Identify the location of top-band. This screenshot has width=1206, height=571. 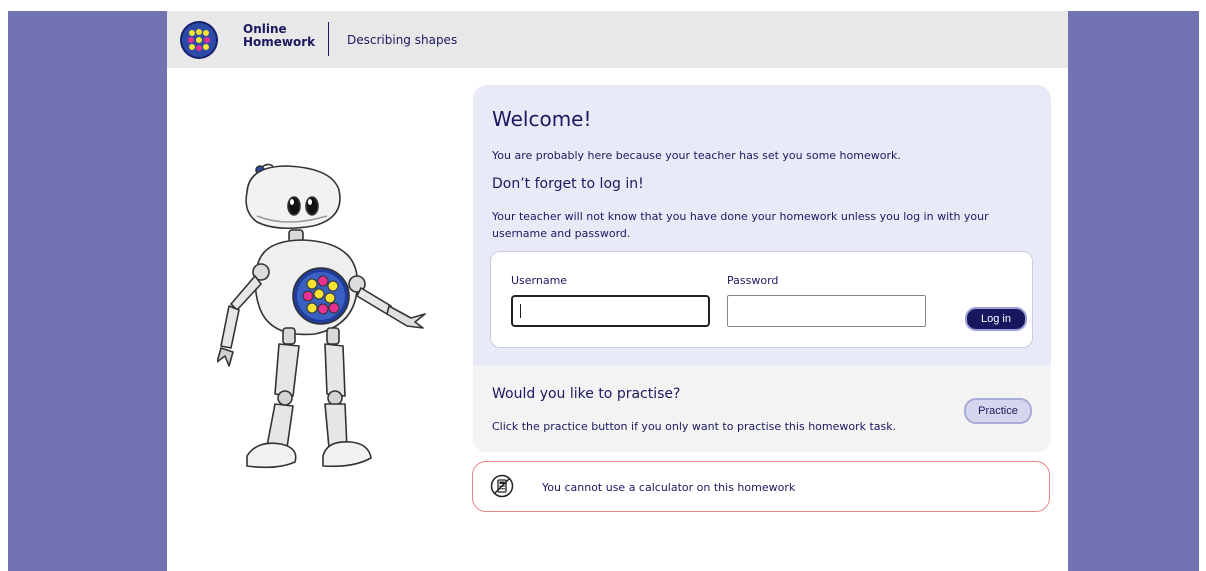
(603, 5).